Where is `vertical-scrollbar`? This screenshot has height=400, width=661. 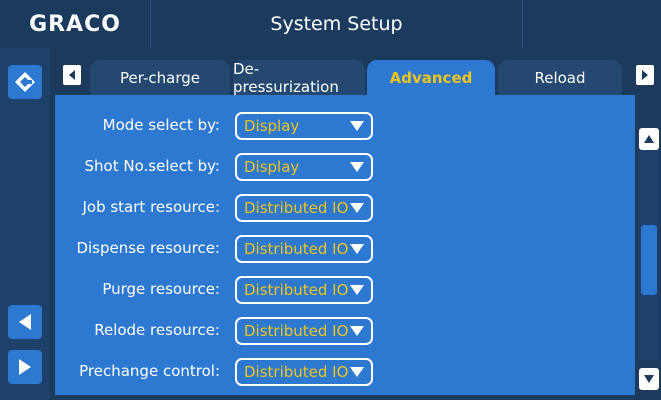
vertical-scrollbar is located at coordinates (649, 255).